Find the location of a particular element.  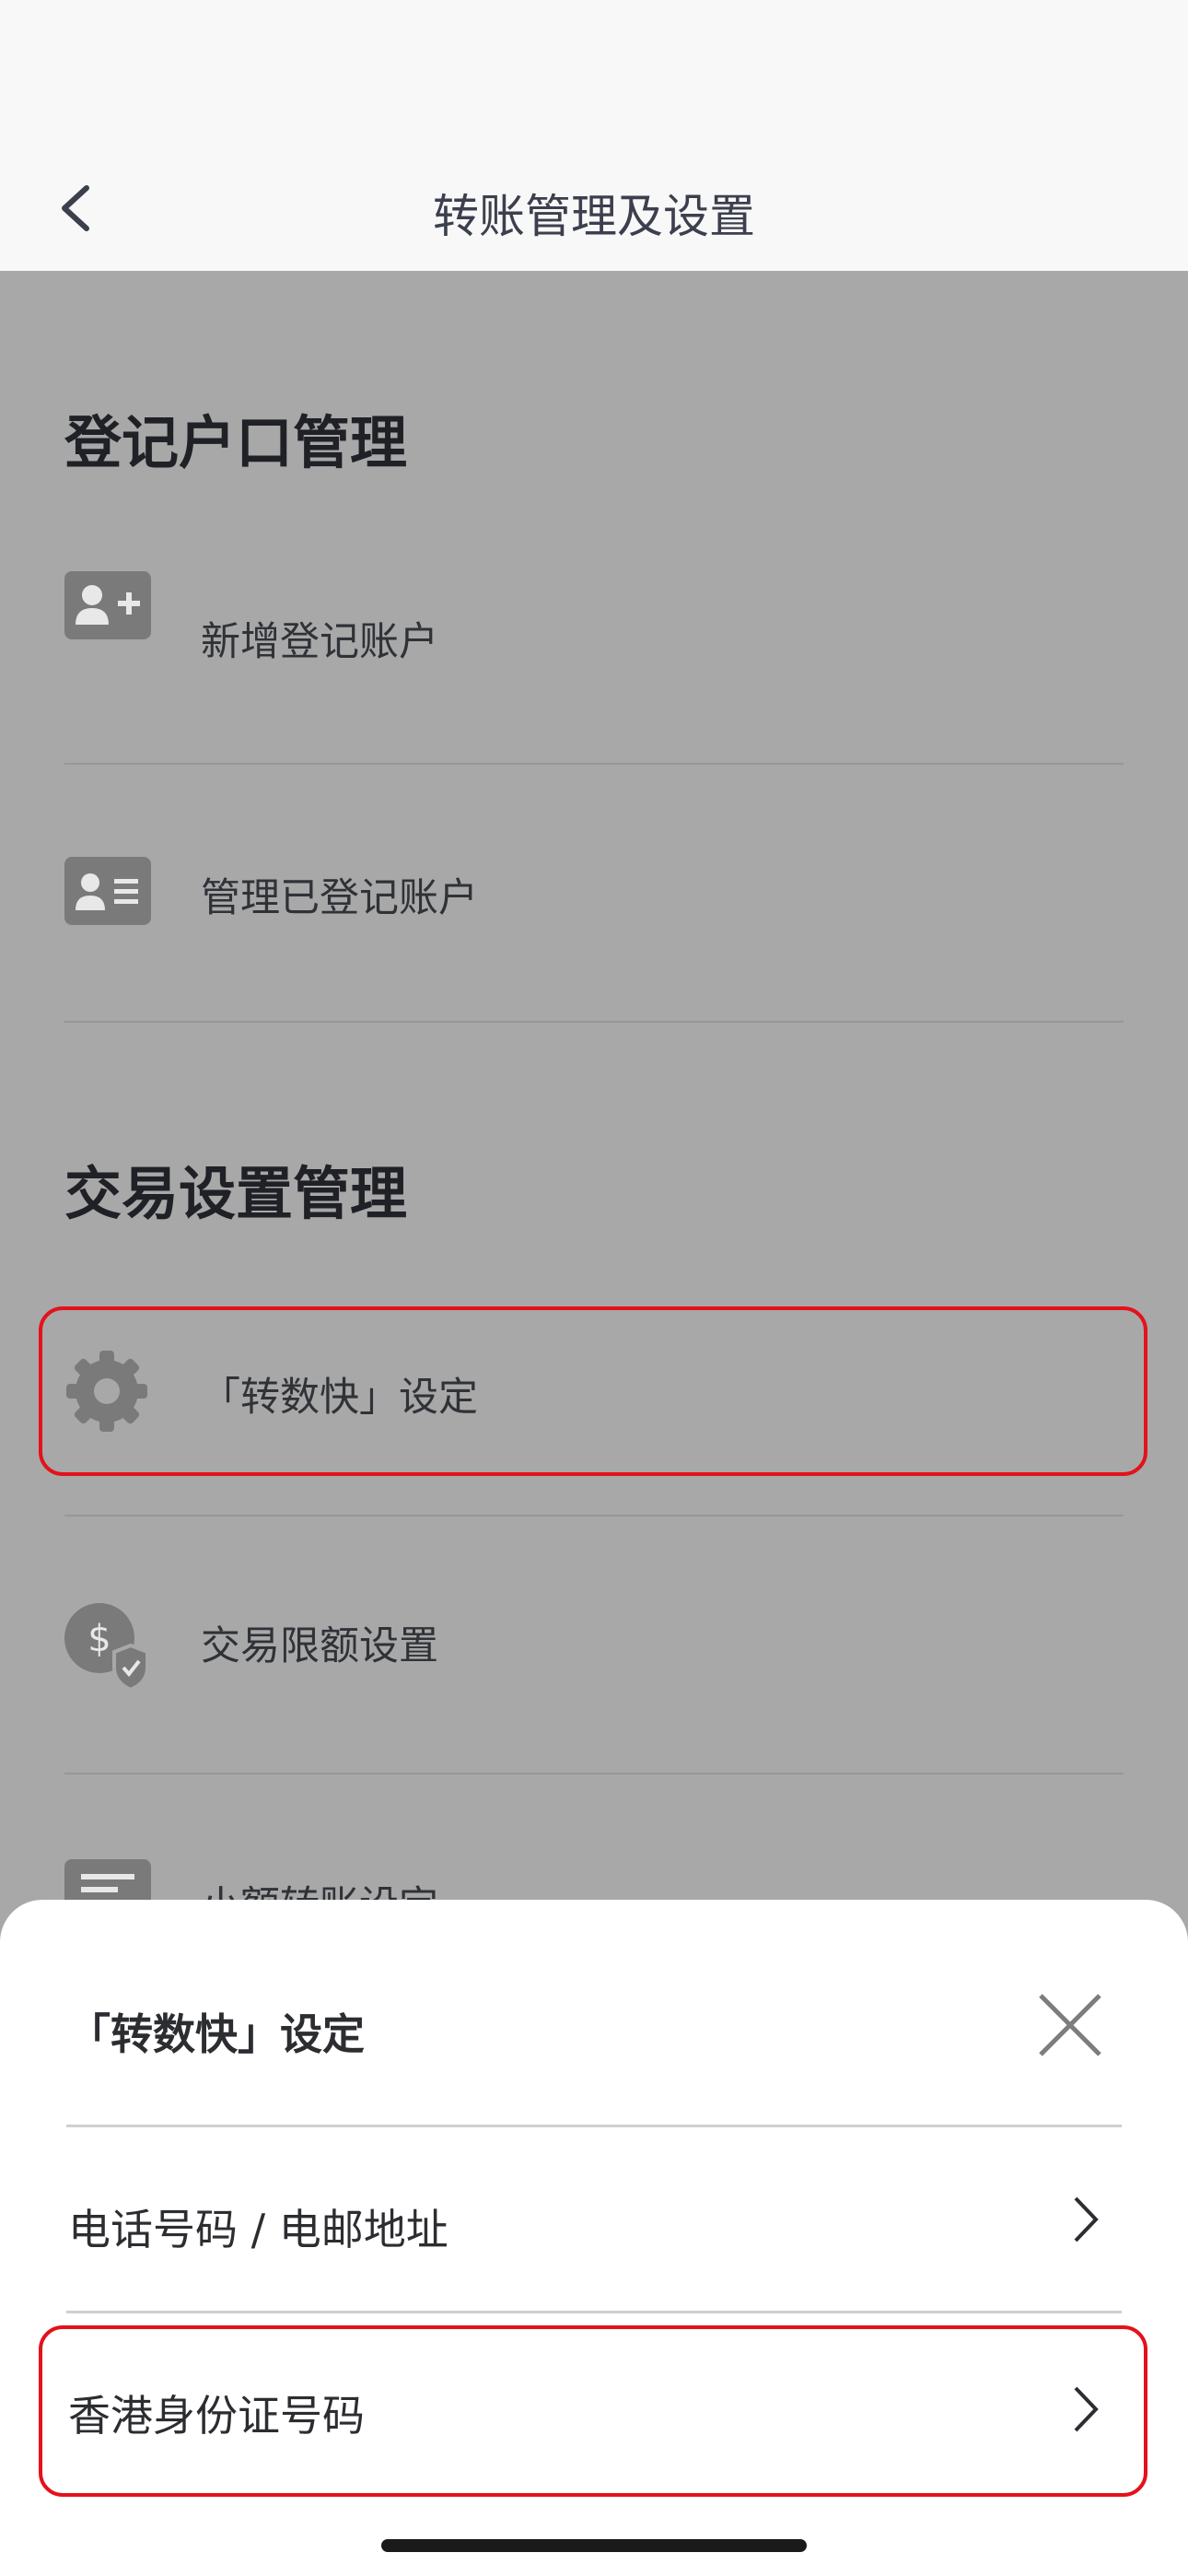

close-icon is located at coordinates (1070, 2025).